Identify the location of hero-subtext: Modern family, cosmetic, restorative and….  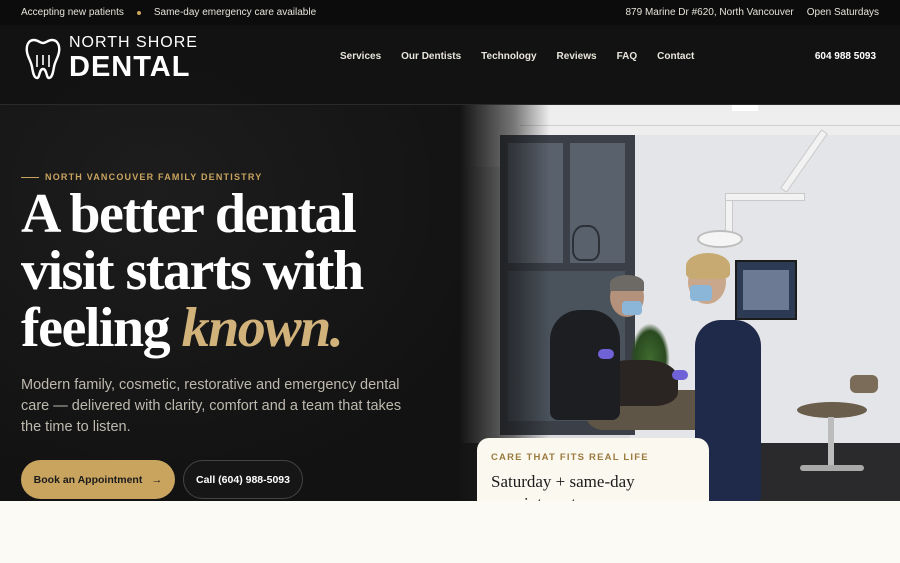
(211, 406).